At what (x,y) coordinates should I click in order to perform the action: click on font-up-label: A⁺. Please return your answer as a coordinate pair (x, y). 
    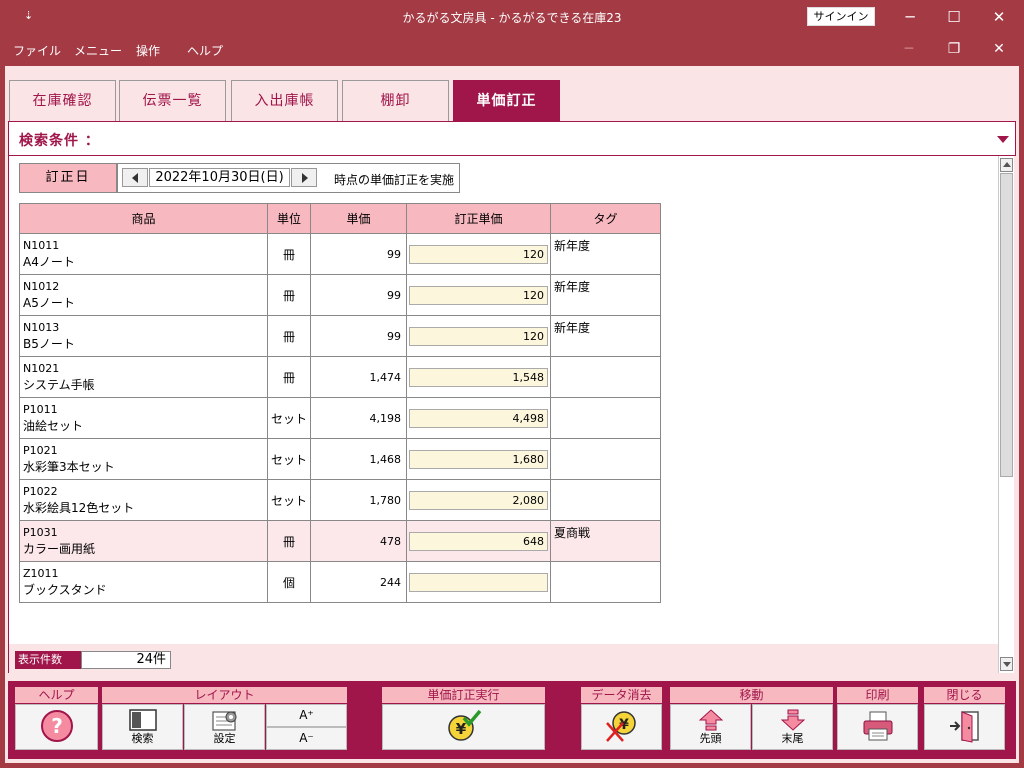
    Looking at the image, I should click on (306, 715).